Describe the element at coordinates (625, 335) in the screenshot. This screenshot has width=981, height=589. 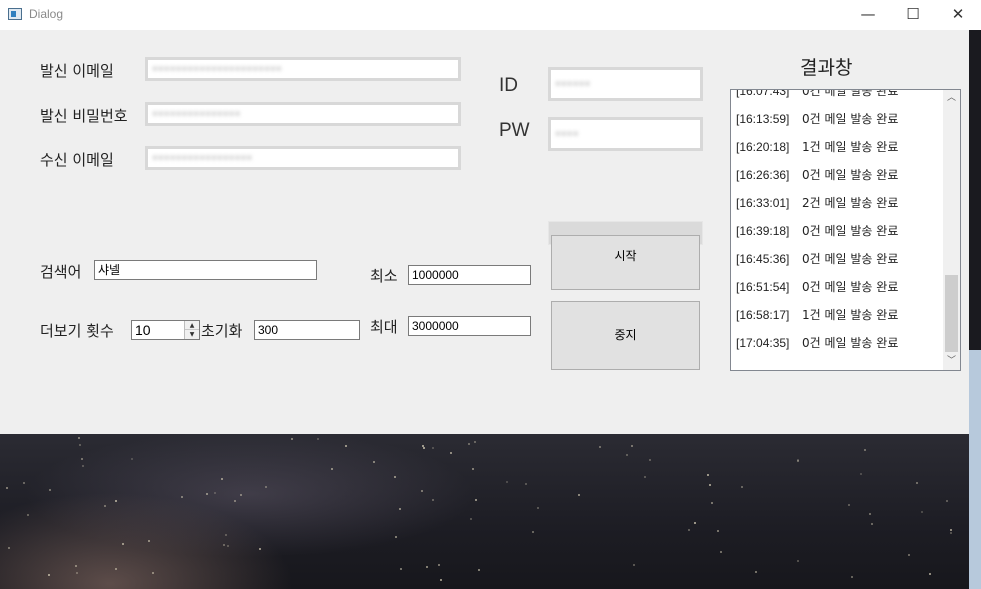
I see `stop-button: 중지` at that location.